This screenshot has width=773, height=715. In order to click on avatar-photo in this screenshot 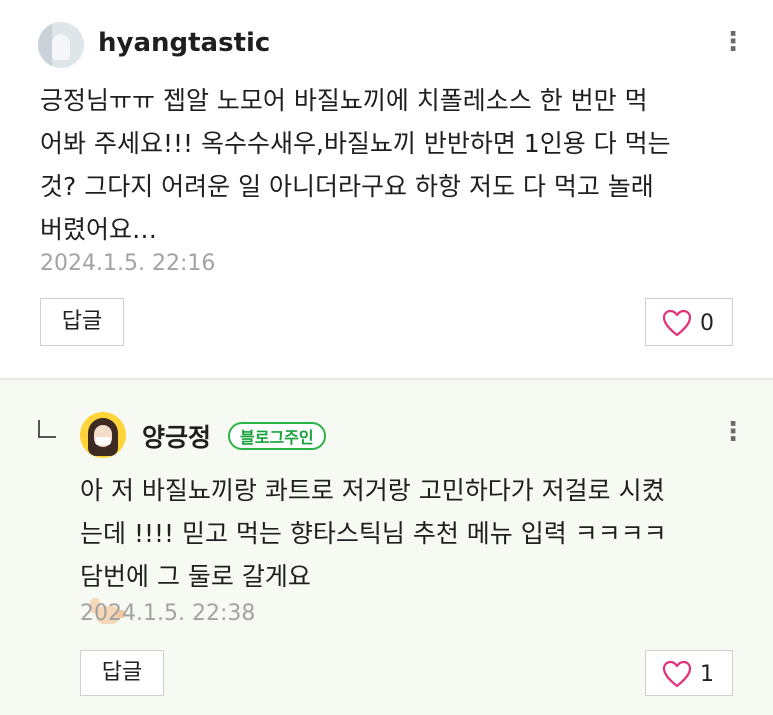, I will do `click(45, 45)`.